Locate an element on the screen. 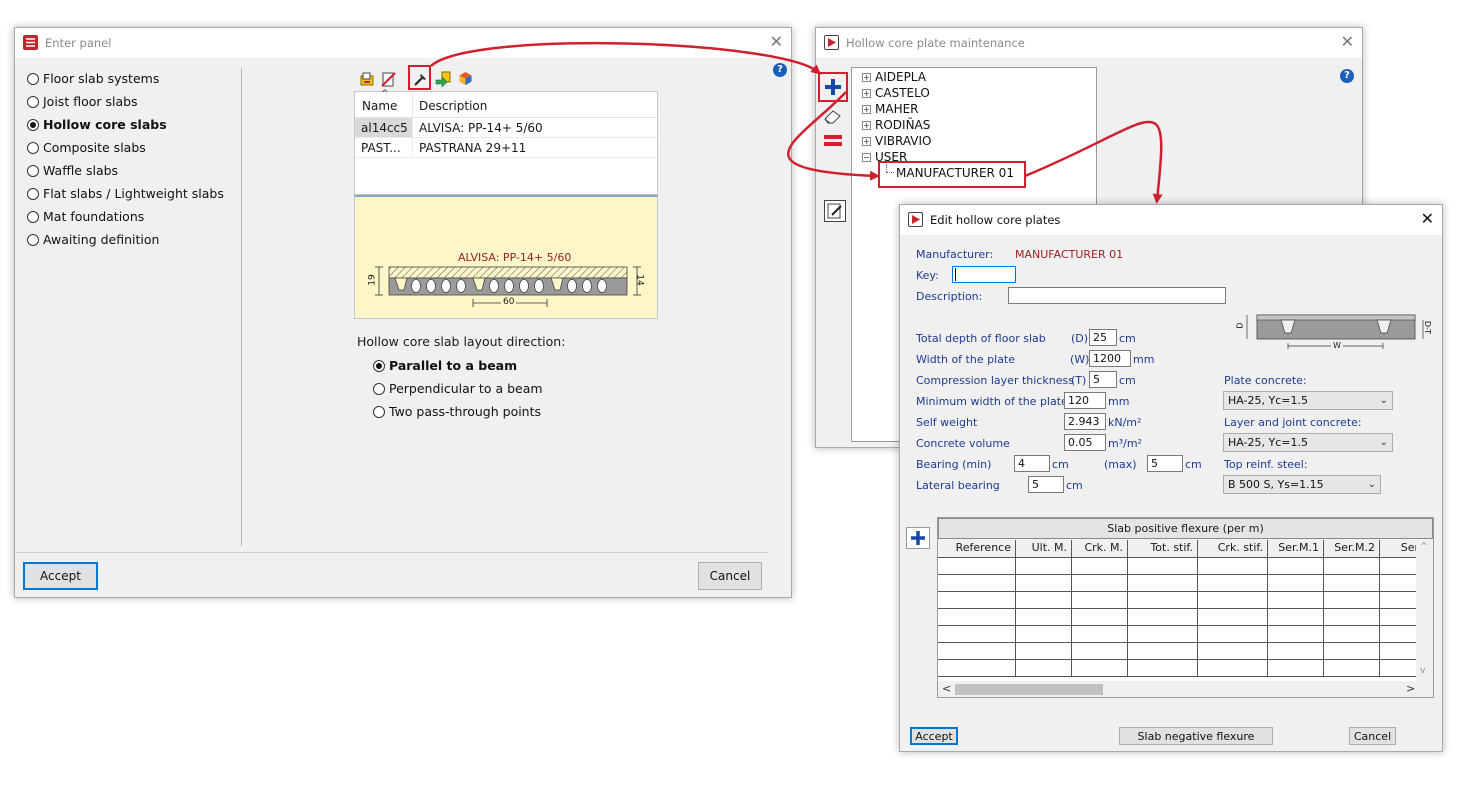 Image resolution: width=1471 pixels, height=795 pixels. delete-icon is located at coordinates (388, 79).